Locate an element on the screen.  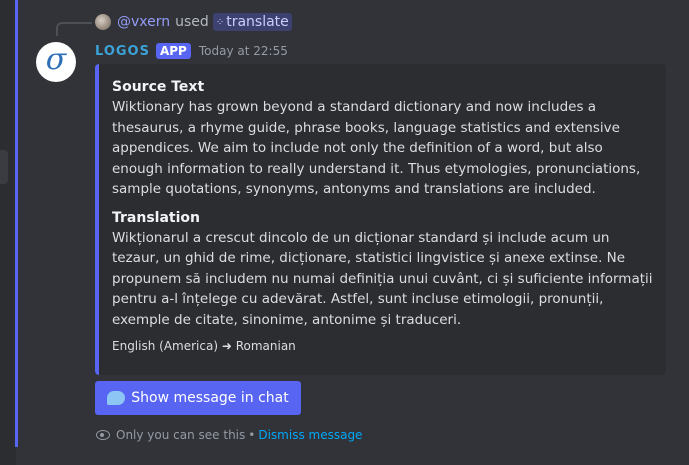
command-pill: ⁘ translate is located at coordinates (252, 22).